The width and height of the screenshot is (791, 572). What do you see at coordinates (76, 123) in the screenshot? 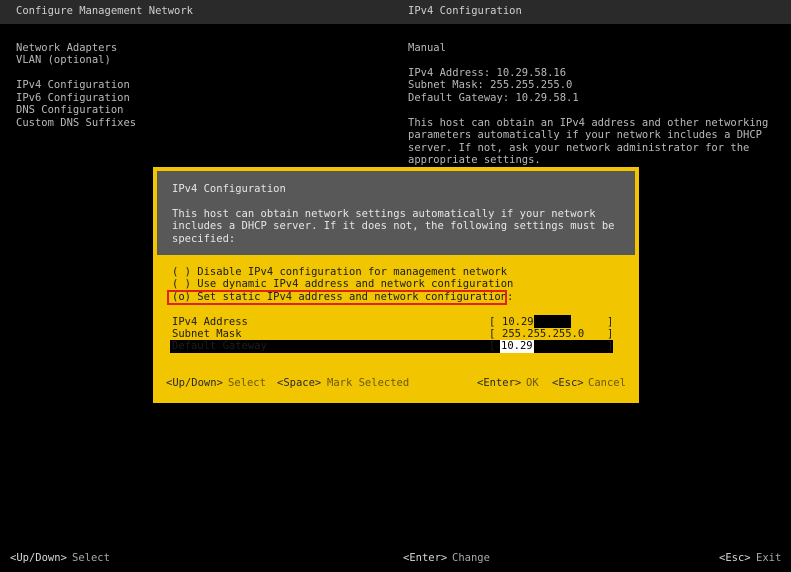
I see `menu-item-custom-dns-suffixes: Custom DNS Suffixes` at bounding box center [76, 123].